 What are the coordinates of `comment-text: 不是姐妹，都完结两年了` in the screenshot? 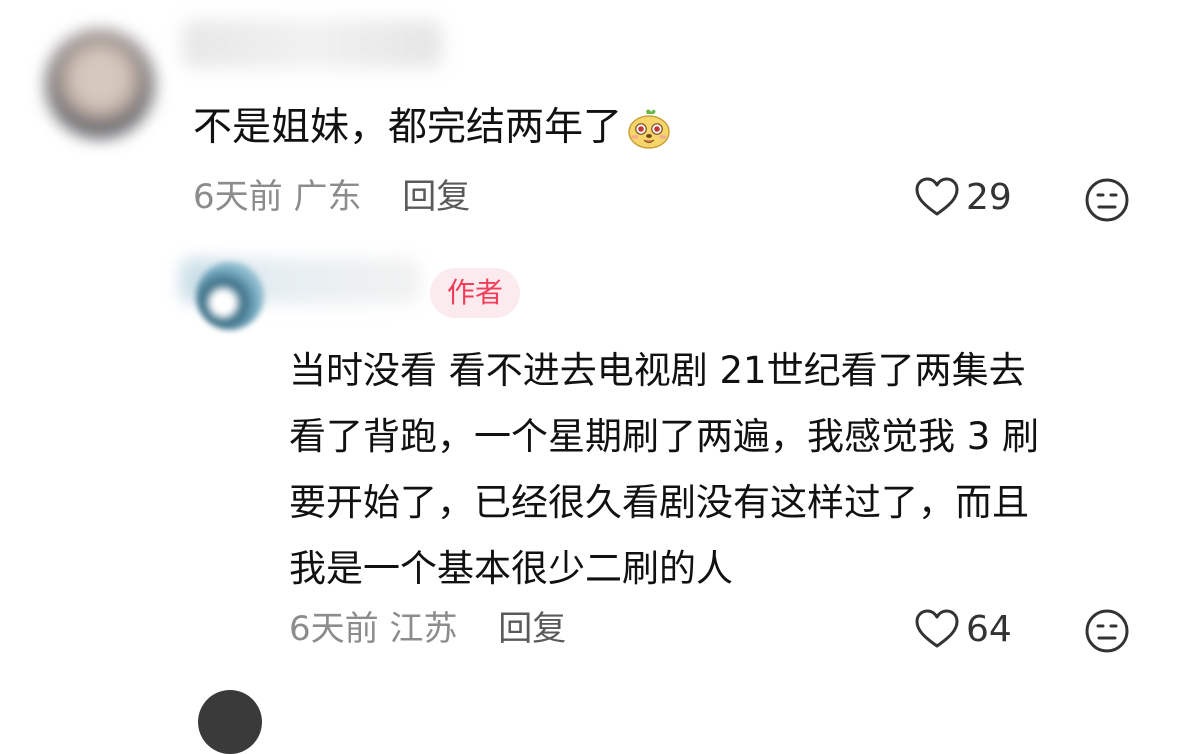 It's located at (432, 128).